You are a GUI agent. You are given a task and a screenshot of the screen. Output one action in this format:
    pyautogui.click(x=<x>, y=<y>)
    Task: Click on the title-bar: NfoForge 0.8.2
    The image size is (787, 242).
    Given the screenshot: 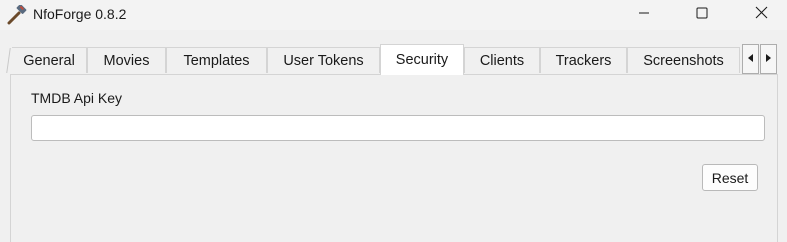 What is the action you would take?
    pyautogui.click(x=393, y=15)
    